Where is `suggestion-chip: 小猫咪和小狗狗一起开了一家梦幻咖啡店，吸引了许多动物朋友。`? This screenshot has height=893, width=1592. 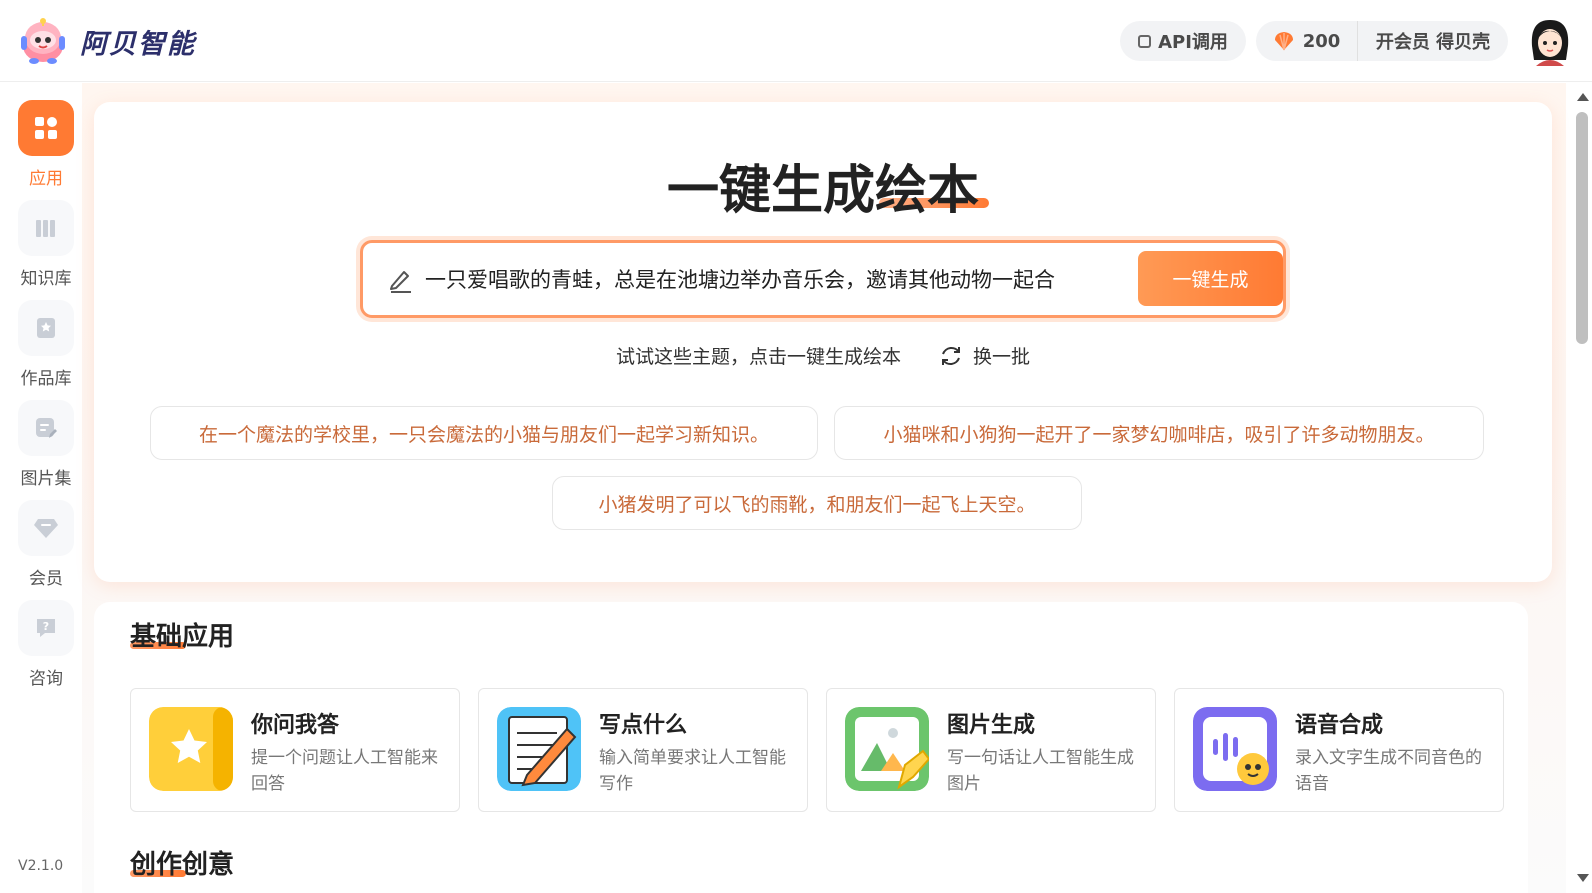
suggestion-chip: 小猫咪和小狗狗一起开了一家梦幻咖啡店，吸引了许多动物朋友。 is located at coordinates (1159, 433).